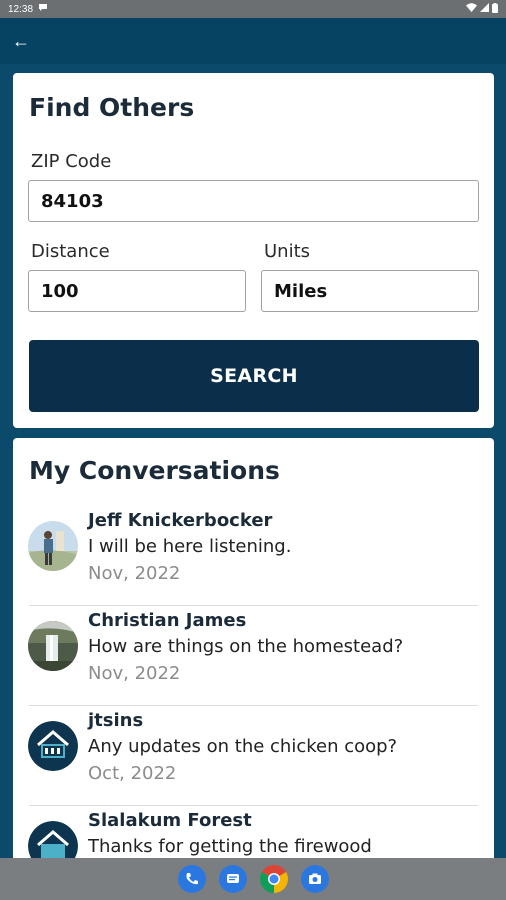 This screenshot has width=506, height=900. I want to click on arrow-left-icon: ←, so click(21, 41).